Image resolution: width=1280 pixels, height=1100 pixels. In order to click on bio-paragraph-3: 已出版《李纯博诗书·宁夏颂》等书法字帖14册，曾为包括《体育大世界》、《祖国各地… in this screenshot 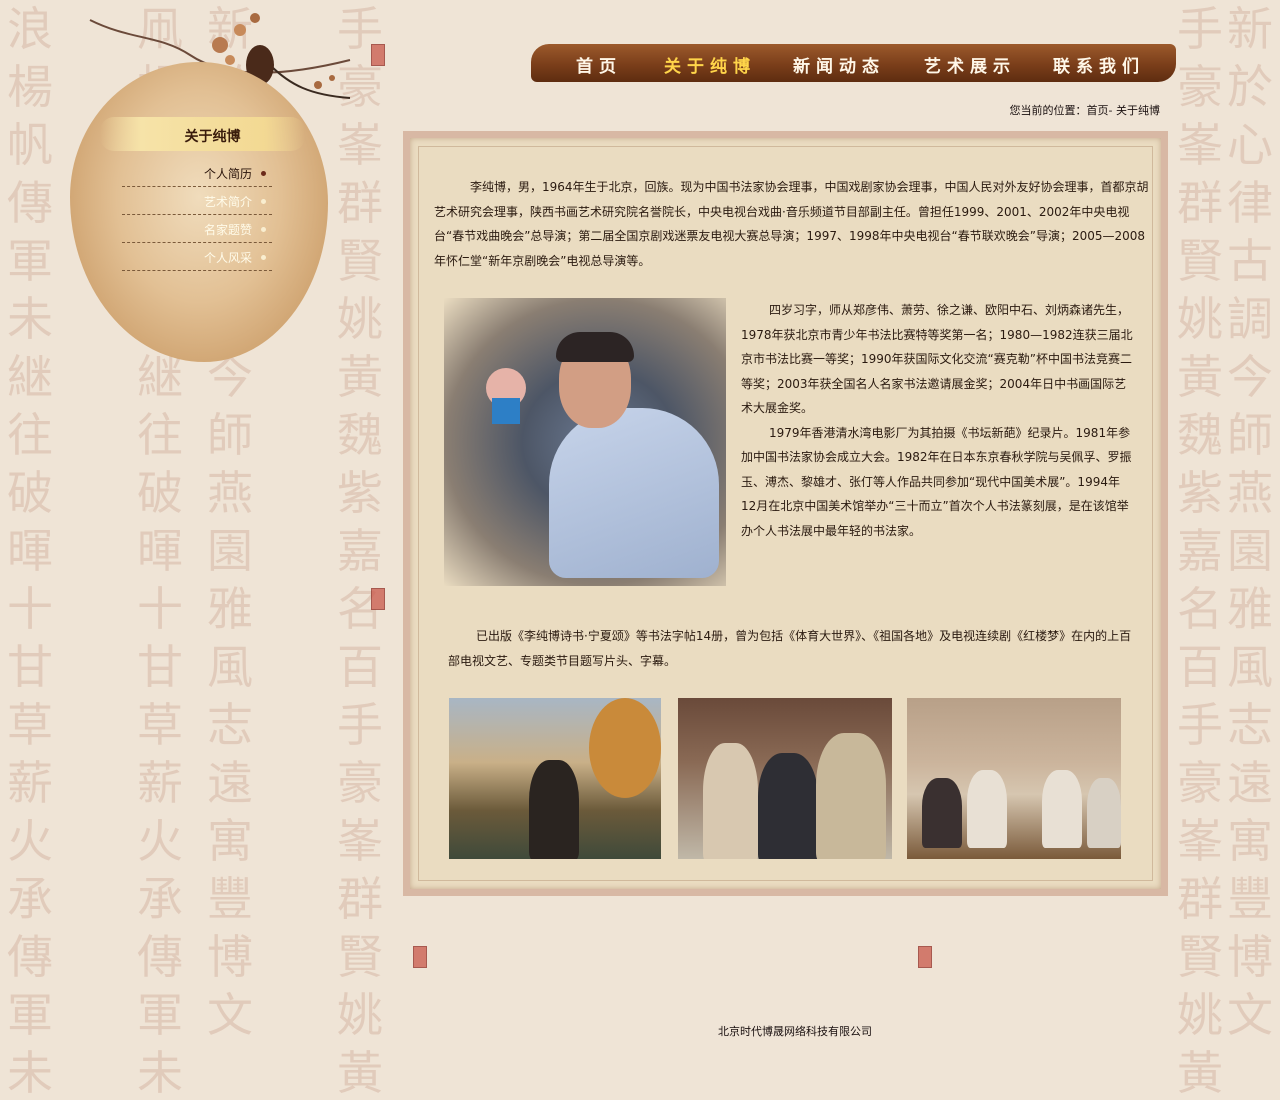, I will do `click(790, 648)`.